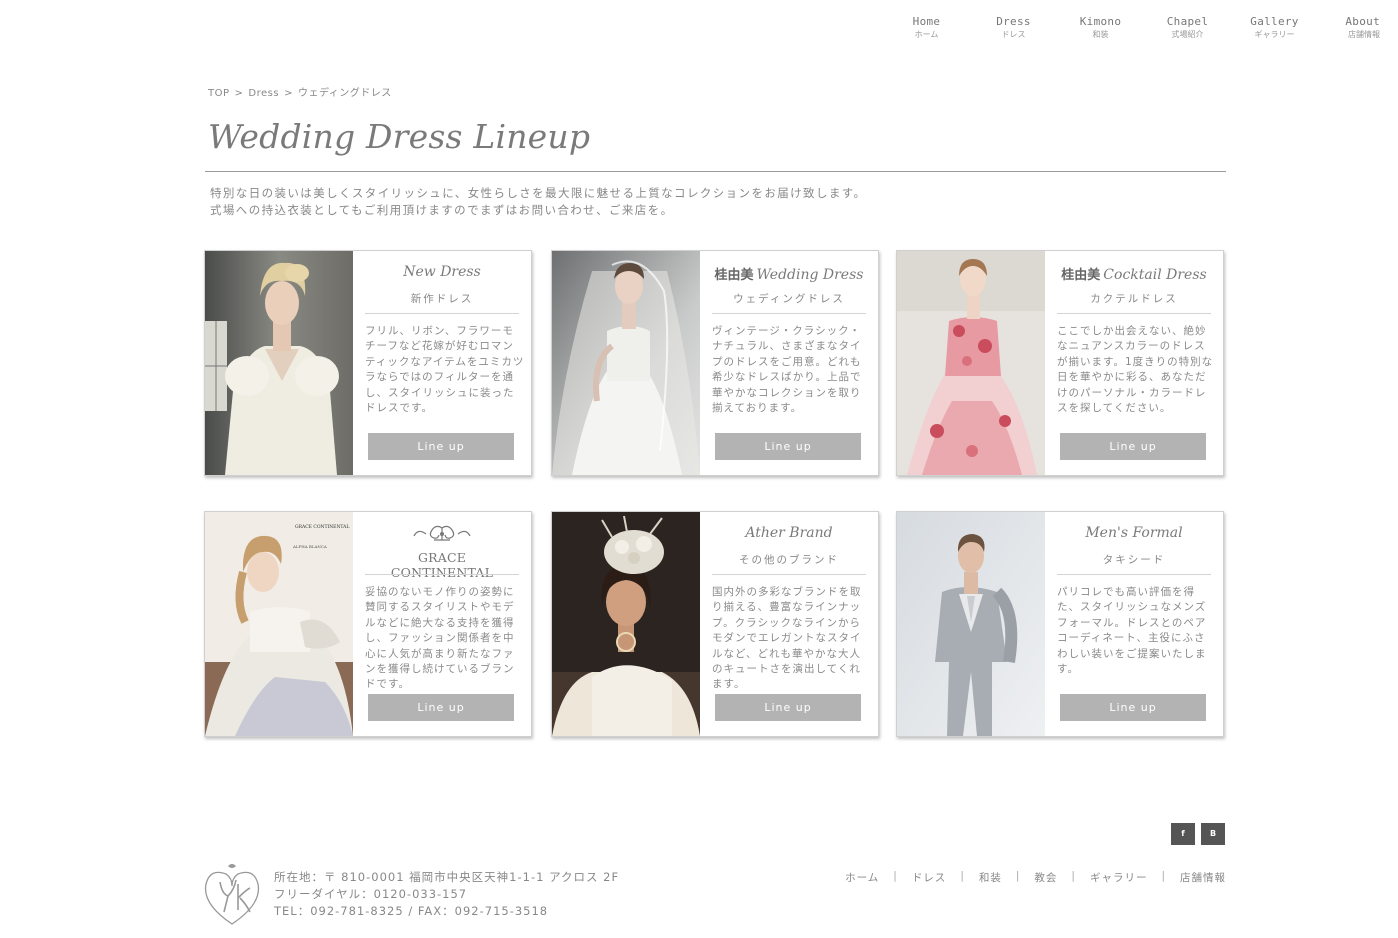 The image size is (1398, 938). What do you see at coordinates (344, 93) in the screenshot?
I see `breadcrumb-current: ウェディングドレス` at bounding box center [344, 93].